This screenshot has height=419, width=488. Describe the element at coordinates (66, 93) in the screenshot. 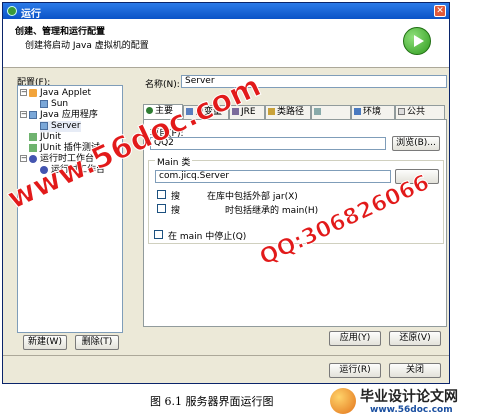

I see `tree-item-label: Java Applet` at that location.